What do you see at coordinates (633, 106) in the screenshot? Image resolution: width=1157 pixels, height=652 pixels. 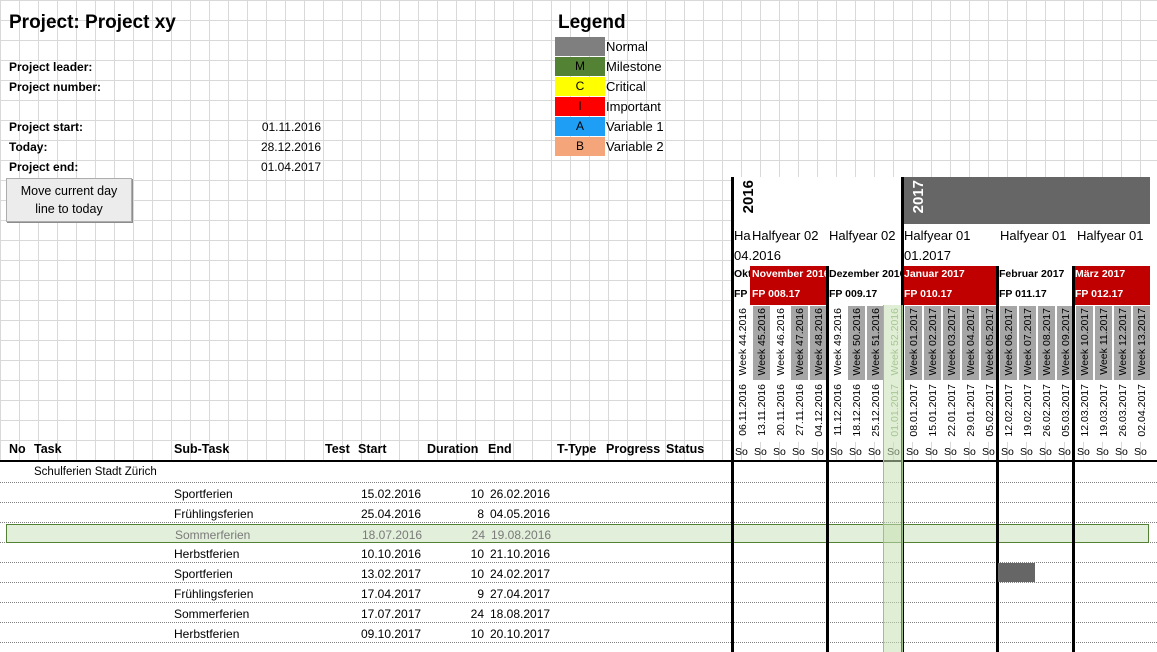 I see `legend-label: Important` at bounding box center [633, 106].